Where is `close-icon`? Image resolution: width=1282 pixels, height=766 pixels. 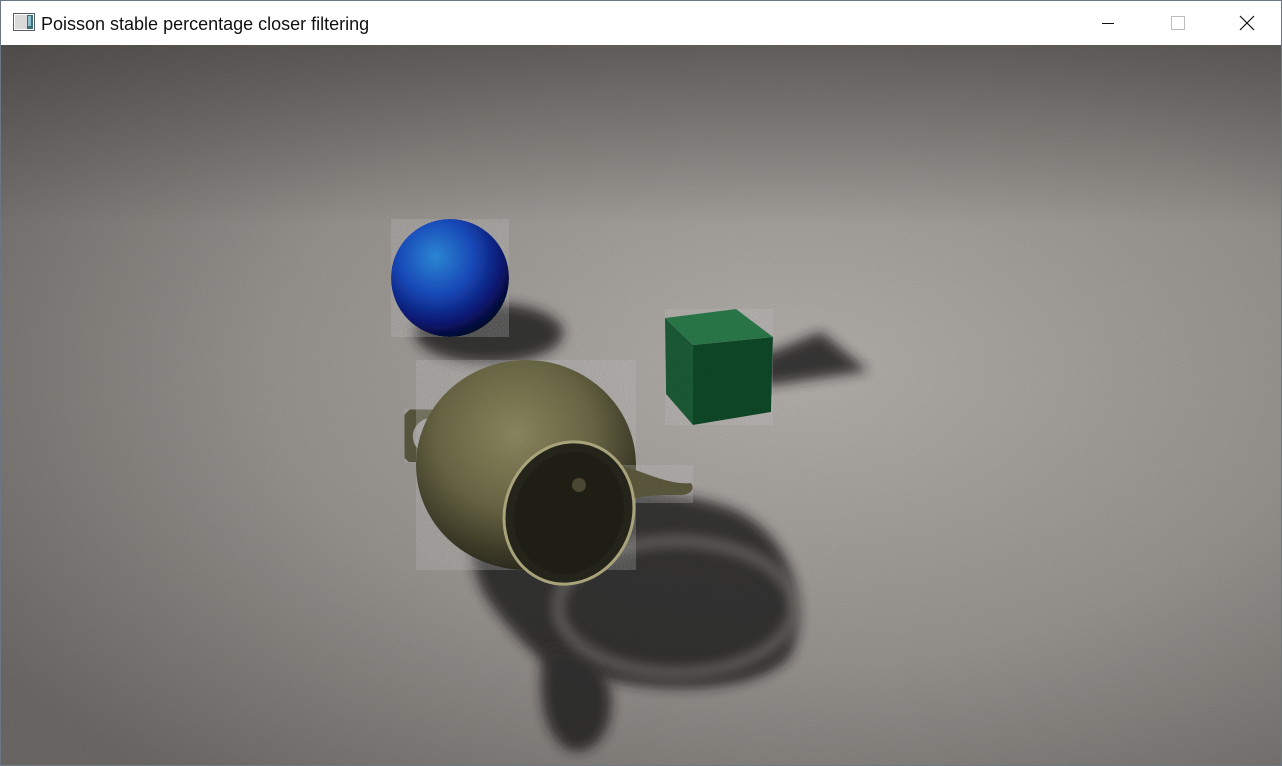 close-icon is located at coordinates (1247, 23).